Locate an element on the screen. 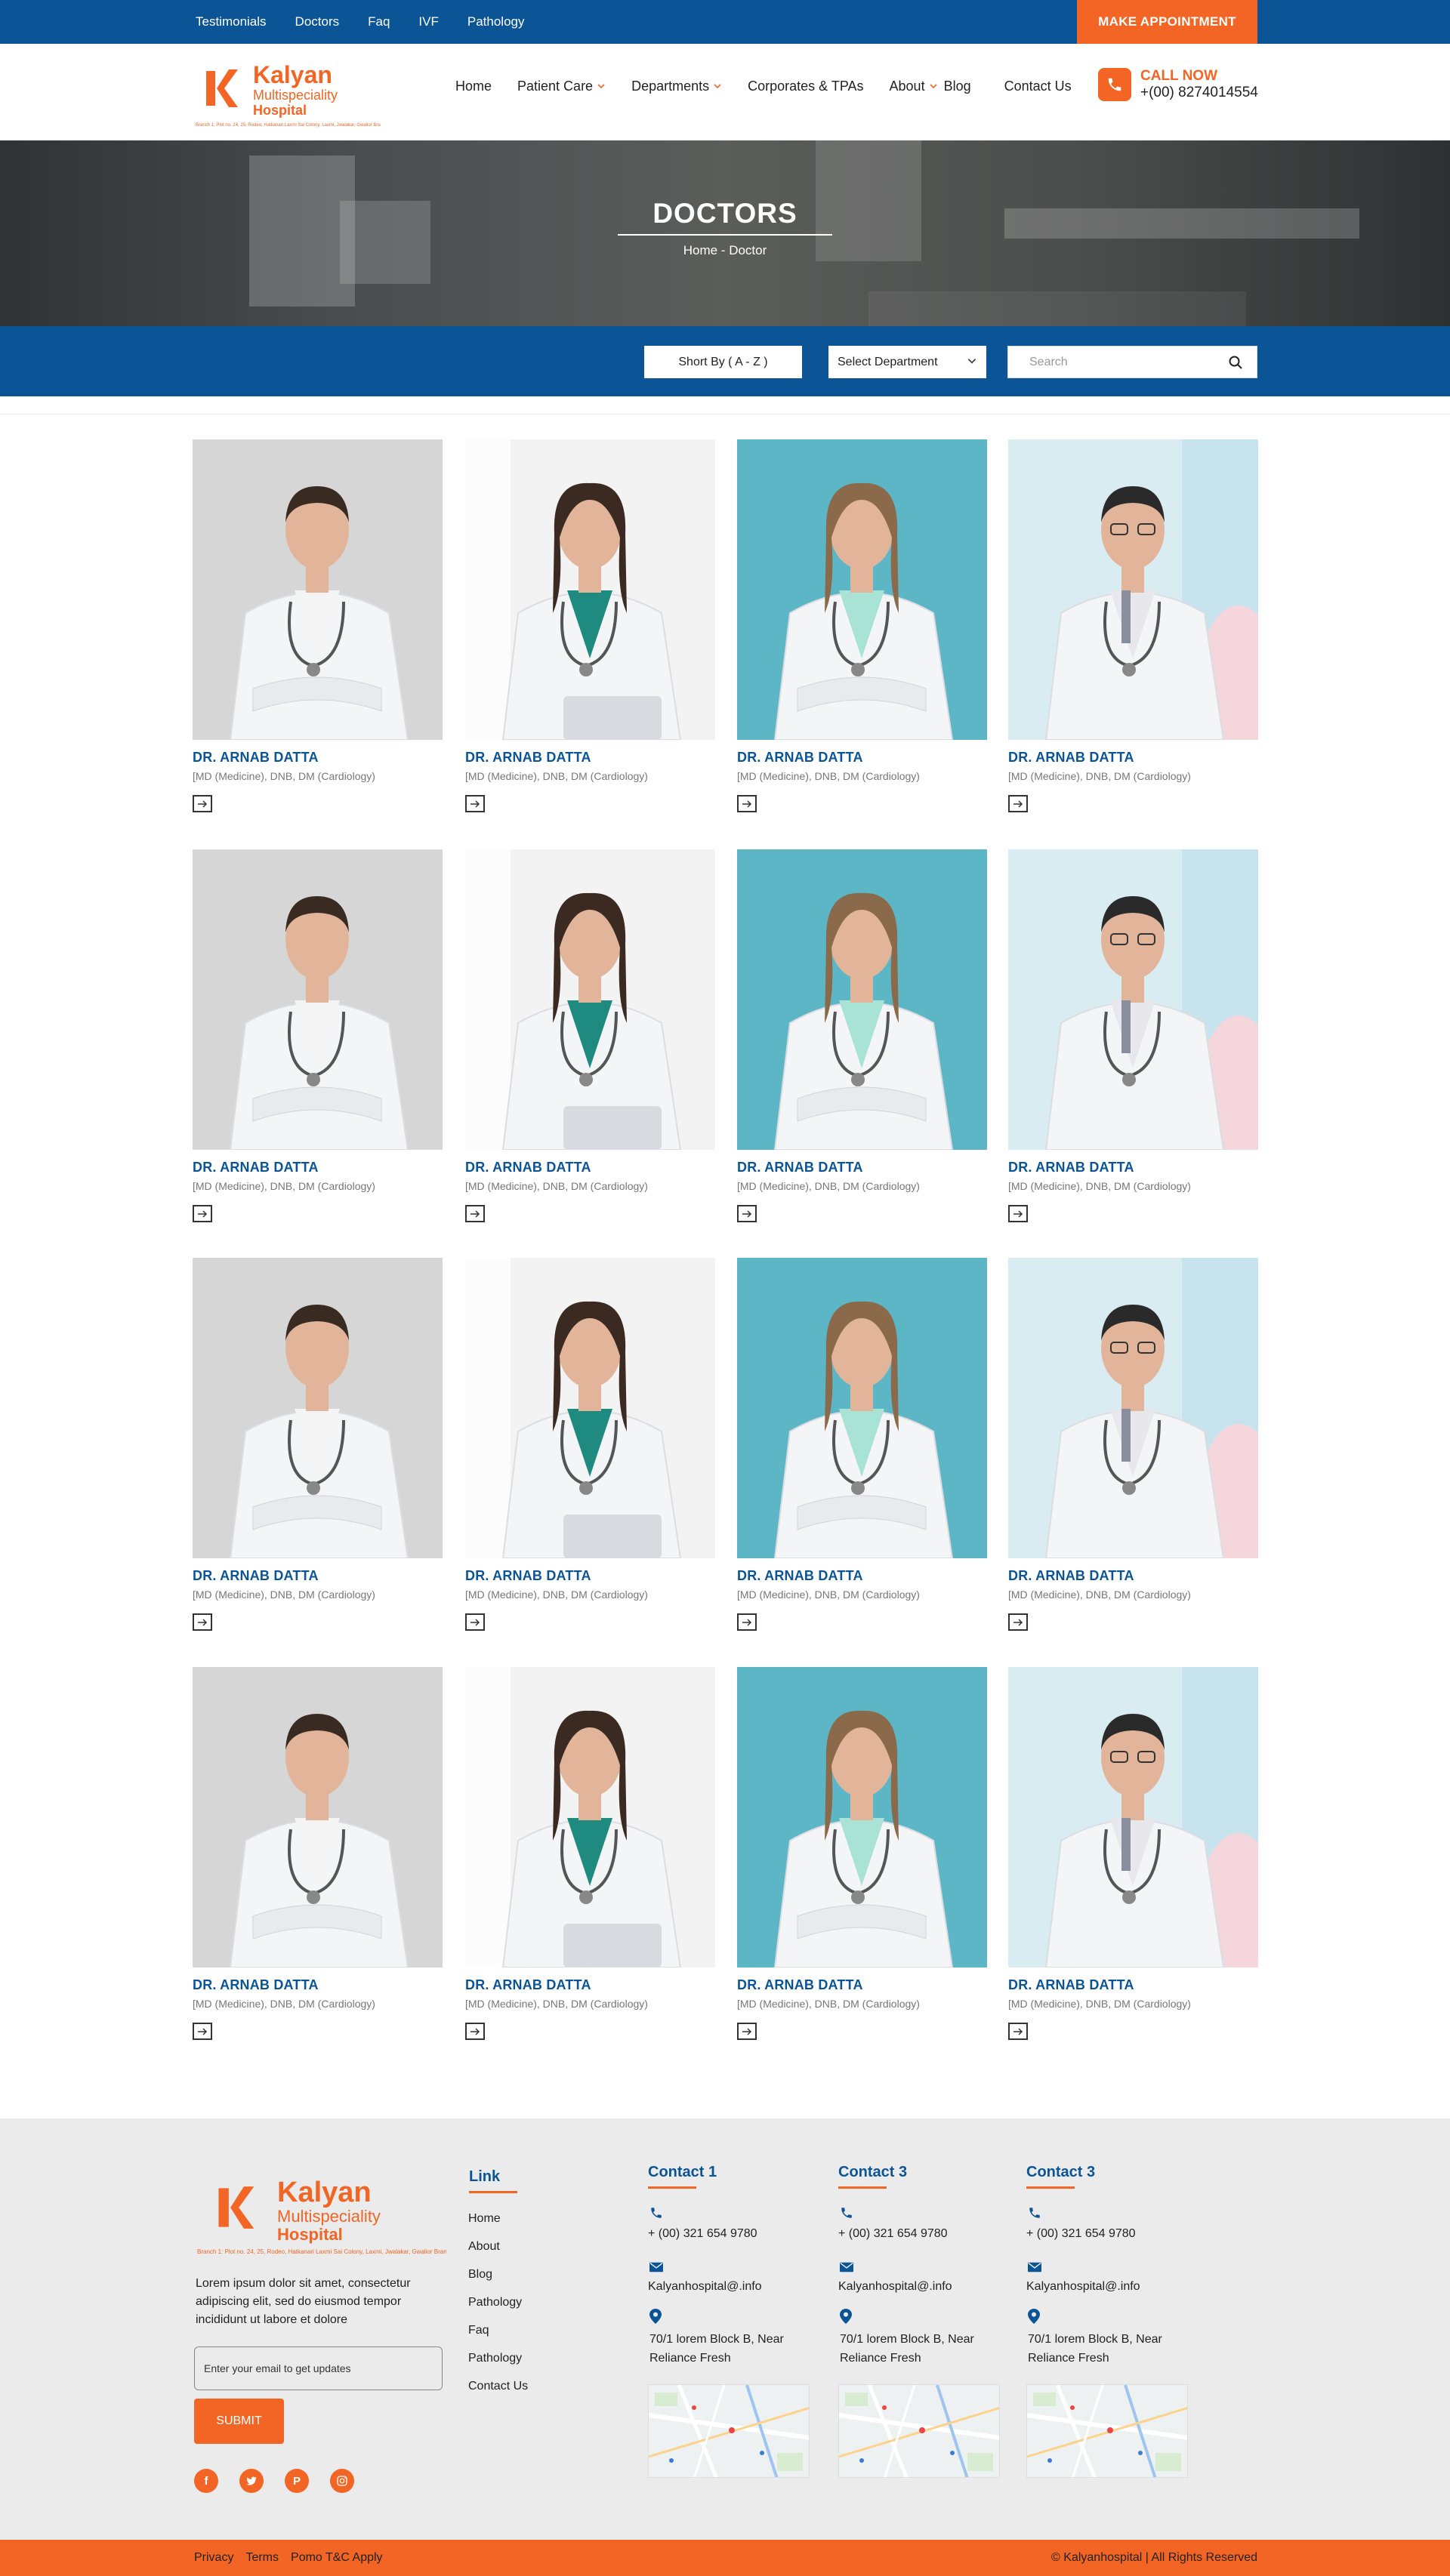 This screenshot has height=2576, width=1450. footer-link-contact: Contact Us is located at coordinates (498, 2394).